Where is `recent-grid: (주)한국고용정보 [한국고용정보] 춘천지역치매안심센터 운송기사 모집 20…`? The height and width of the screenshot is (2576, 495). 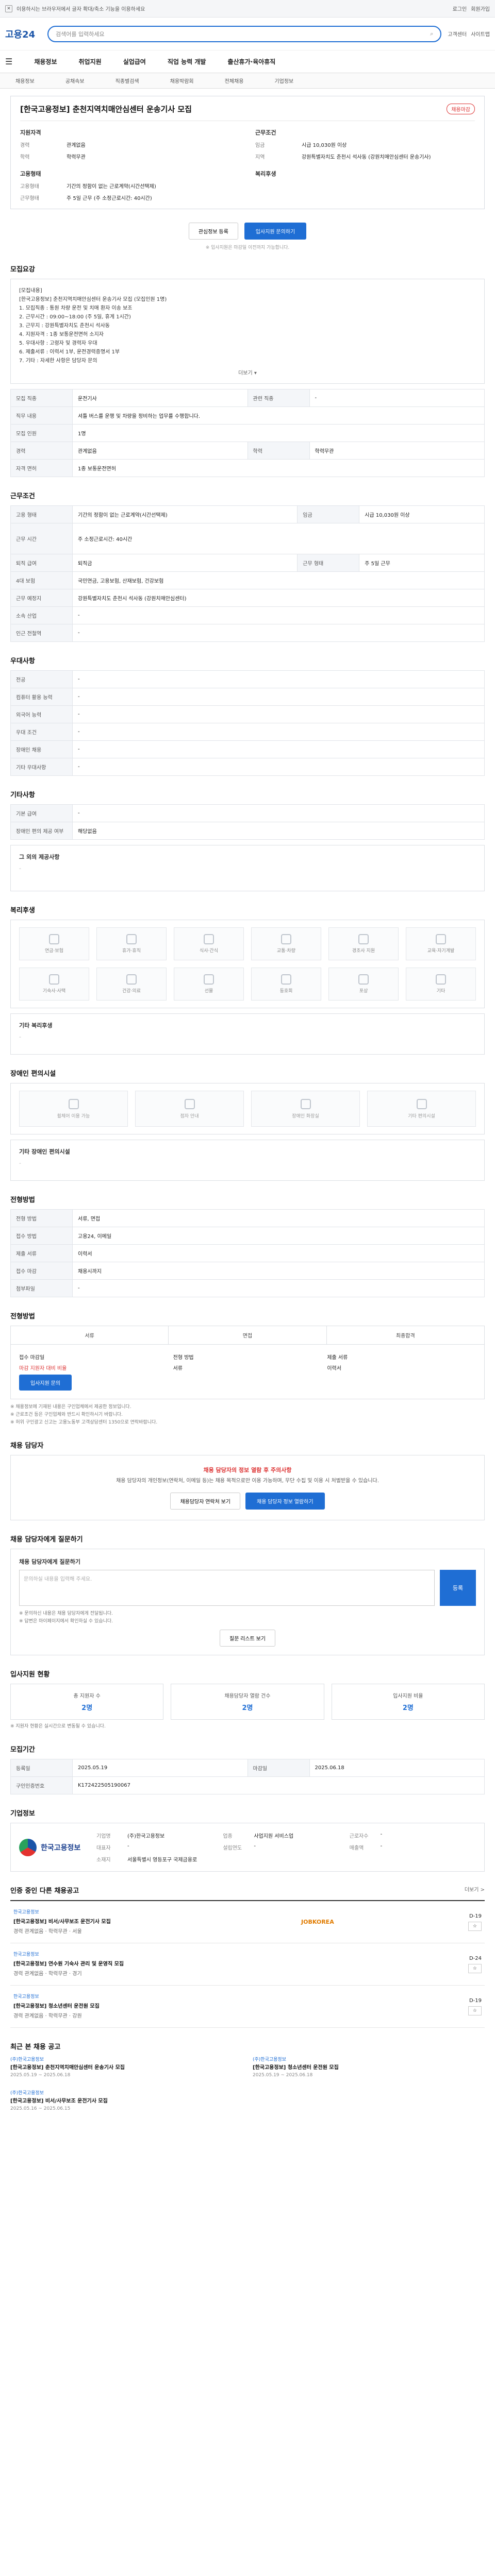 recent-grid: (주)한국고용정보 [한국고용정보] 춘천지역치매안심센터 운송기사 모집 20… is located at coordinates (247, 2084).